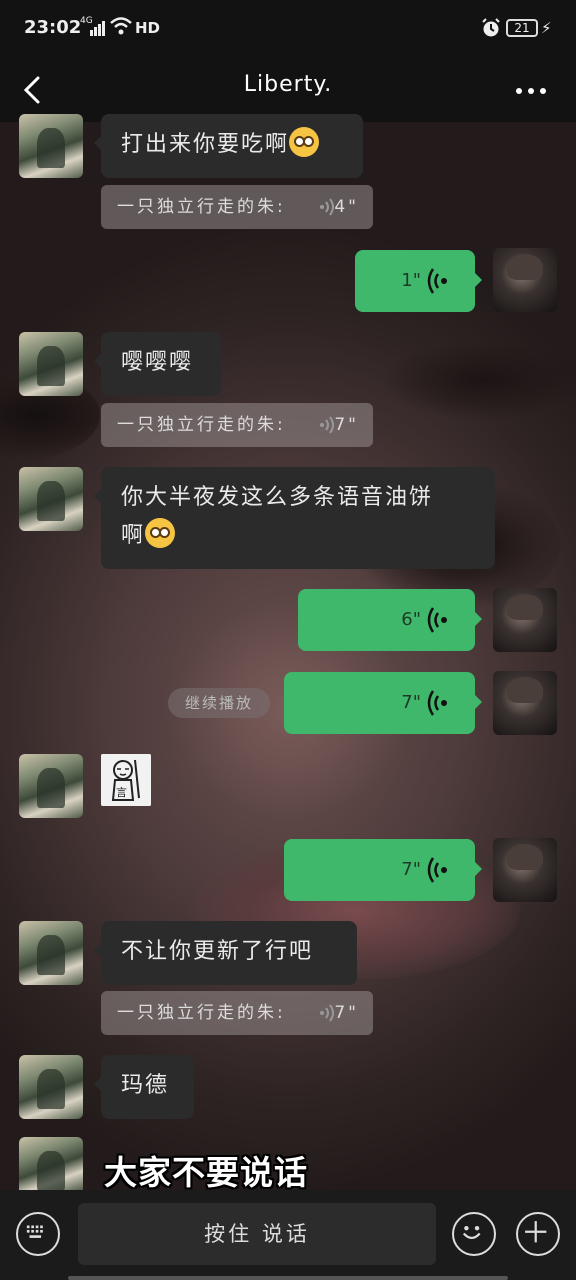 The image size is (576, 1280). I want to click on message-text-line2: 啊, so click(133, 535).